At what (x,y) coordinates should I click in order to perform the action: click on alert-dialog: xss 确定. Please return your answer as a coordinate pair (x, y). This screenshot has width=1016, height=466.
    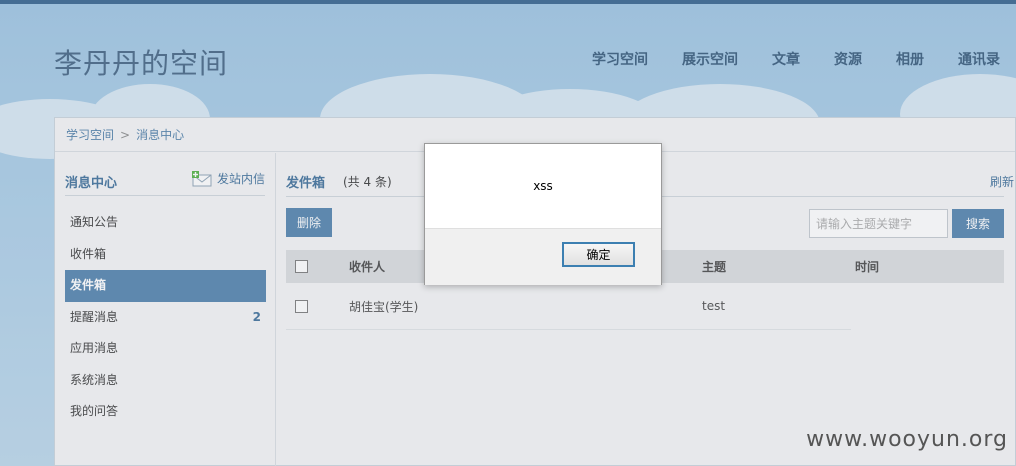
    Looking at the image, I should click on (543, 214).